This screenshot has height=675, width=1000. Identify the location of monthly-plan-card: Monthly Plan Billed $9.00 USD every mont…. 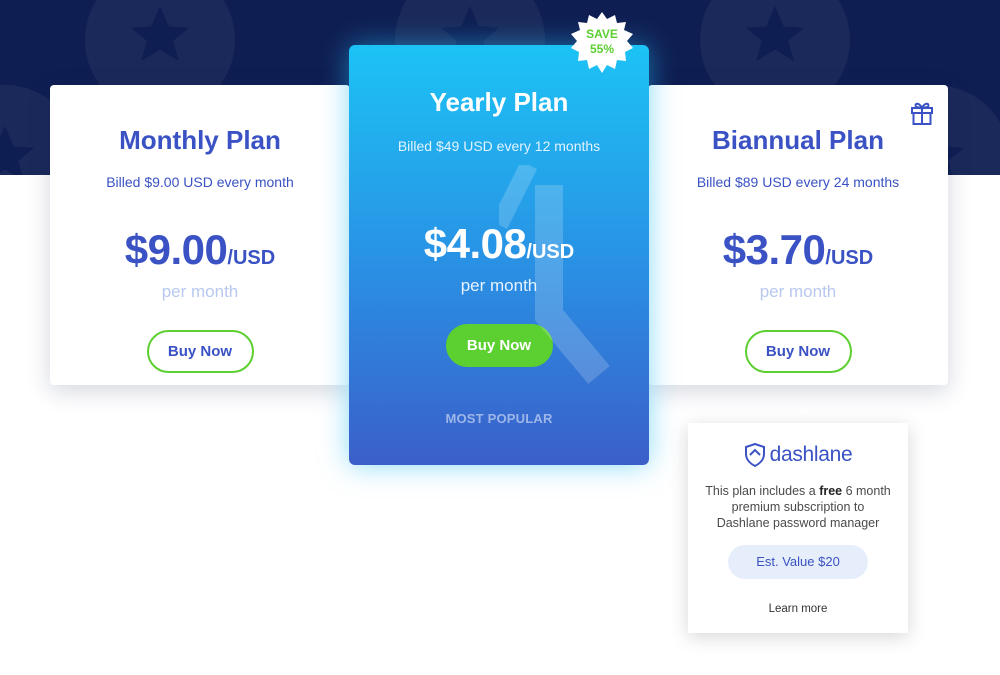
(200, 235).